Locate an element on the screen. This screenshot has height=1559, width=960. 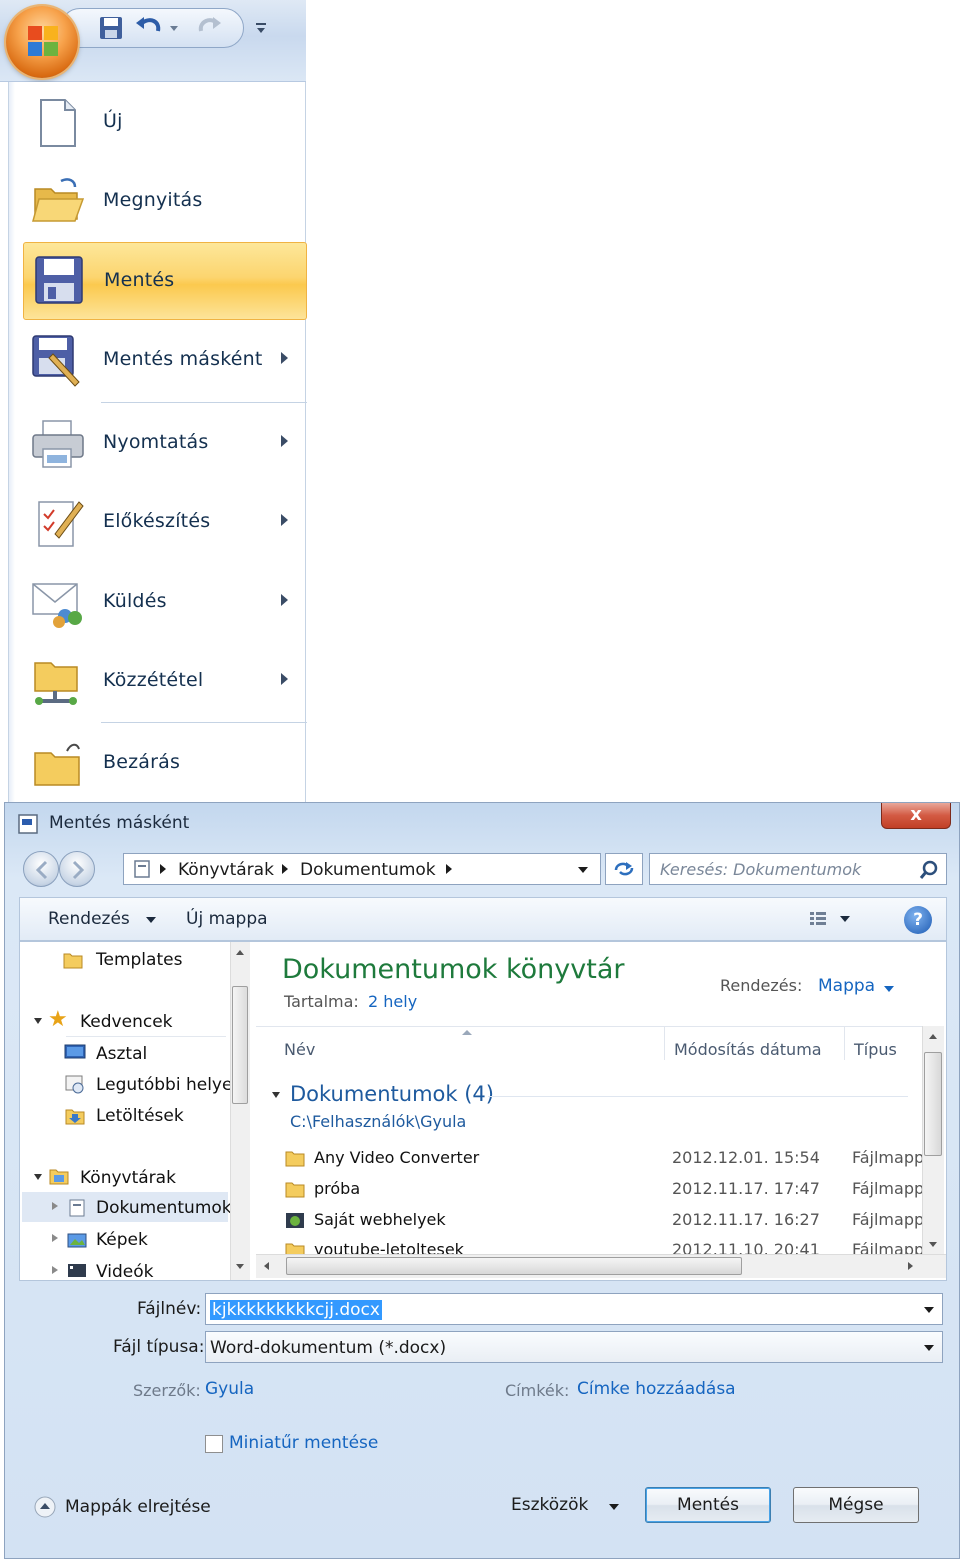
forward-button is located at coordinates (77, 869).